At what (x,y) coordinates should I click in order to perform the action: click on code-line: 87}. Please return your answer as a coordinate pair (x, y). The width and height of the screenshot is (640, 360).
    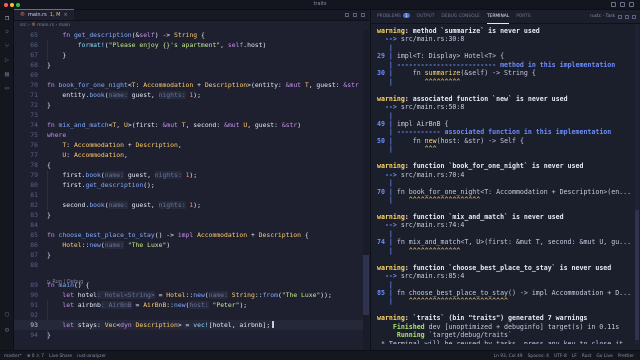
    Looking at the image, I should click on (191, 255).